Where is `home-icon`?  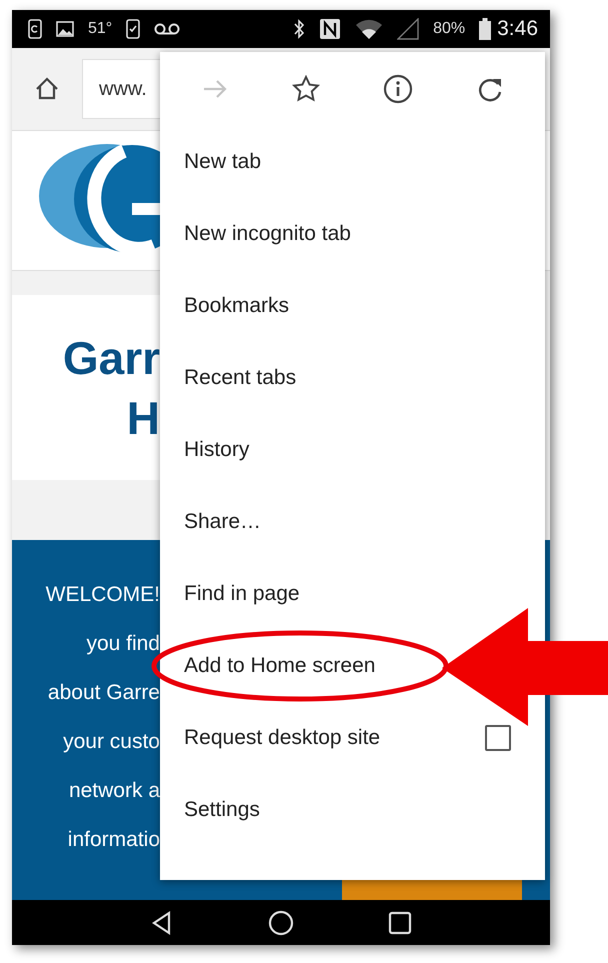 home-icon is located at coordinates (47, 89).